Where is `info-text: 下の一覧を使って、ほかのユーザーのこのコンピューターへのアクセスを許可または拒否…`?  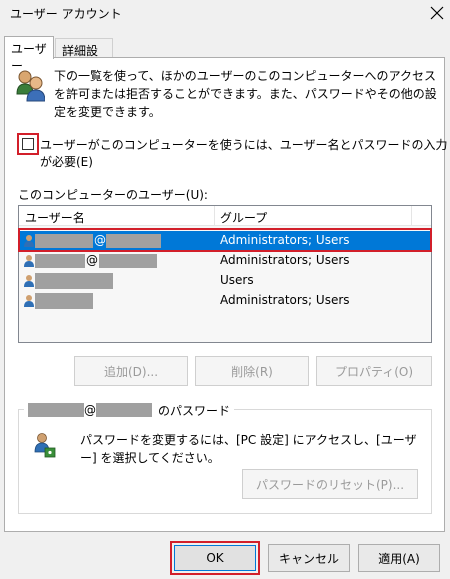
info-text: 下の一覧を使って、ほかのユーザーのこのコンピューターへのアクセスを許可または拒否… is located at coordinates (245, 94).